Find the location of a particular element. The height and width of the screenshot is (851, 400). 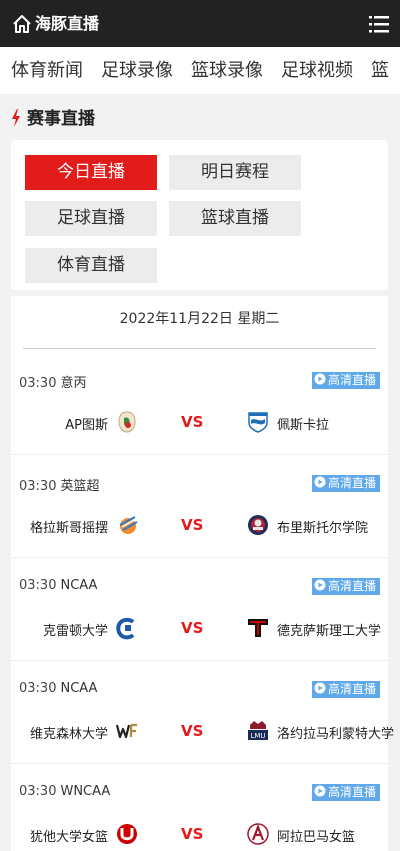

lightning-icon is located at coordinates (16, 118).